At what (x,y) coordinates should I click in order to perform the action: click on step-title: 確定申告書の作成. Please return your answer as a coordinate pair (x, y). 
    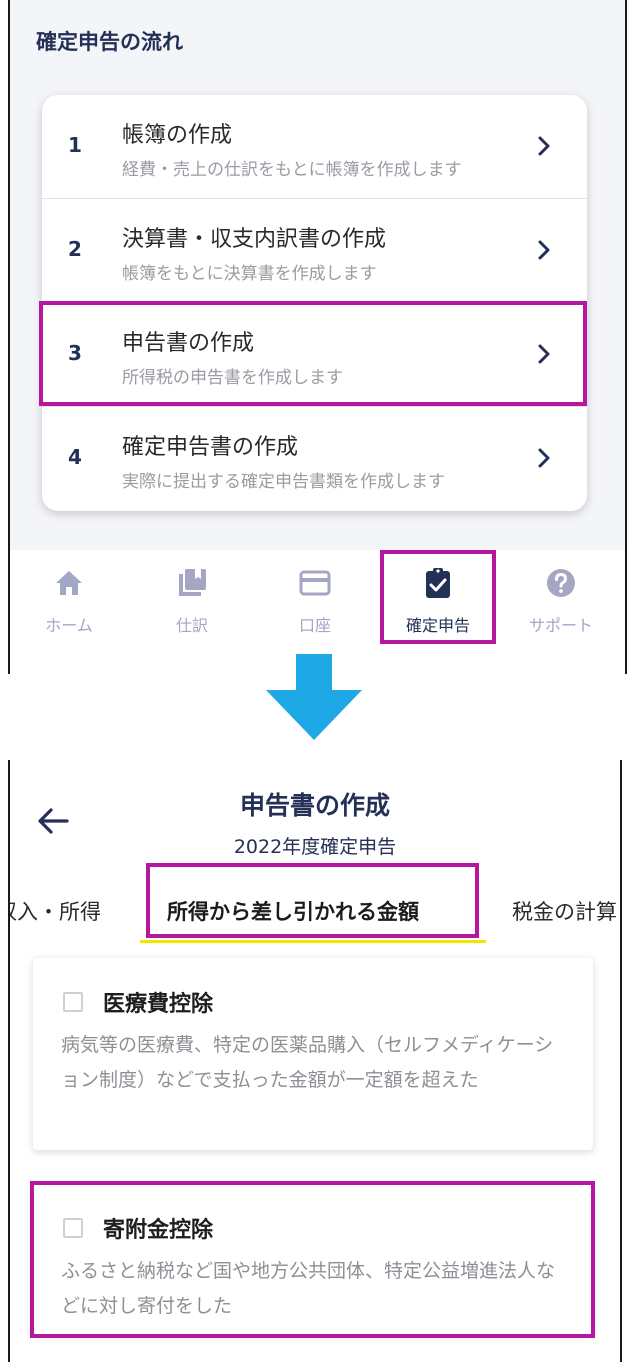
    Looking at the image, I should click on (210, 447).